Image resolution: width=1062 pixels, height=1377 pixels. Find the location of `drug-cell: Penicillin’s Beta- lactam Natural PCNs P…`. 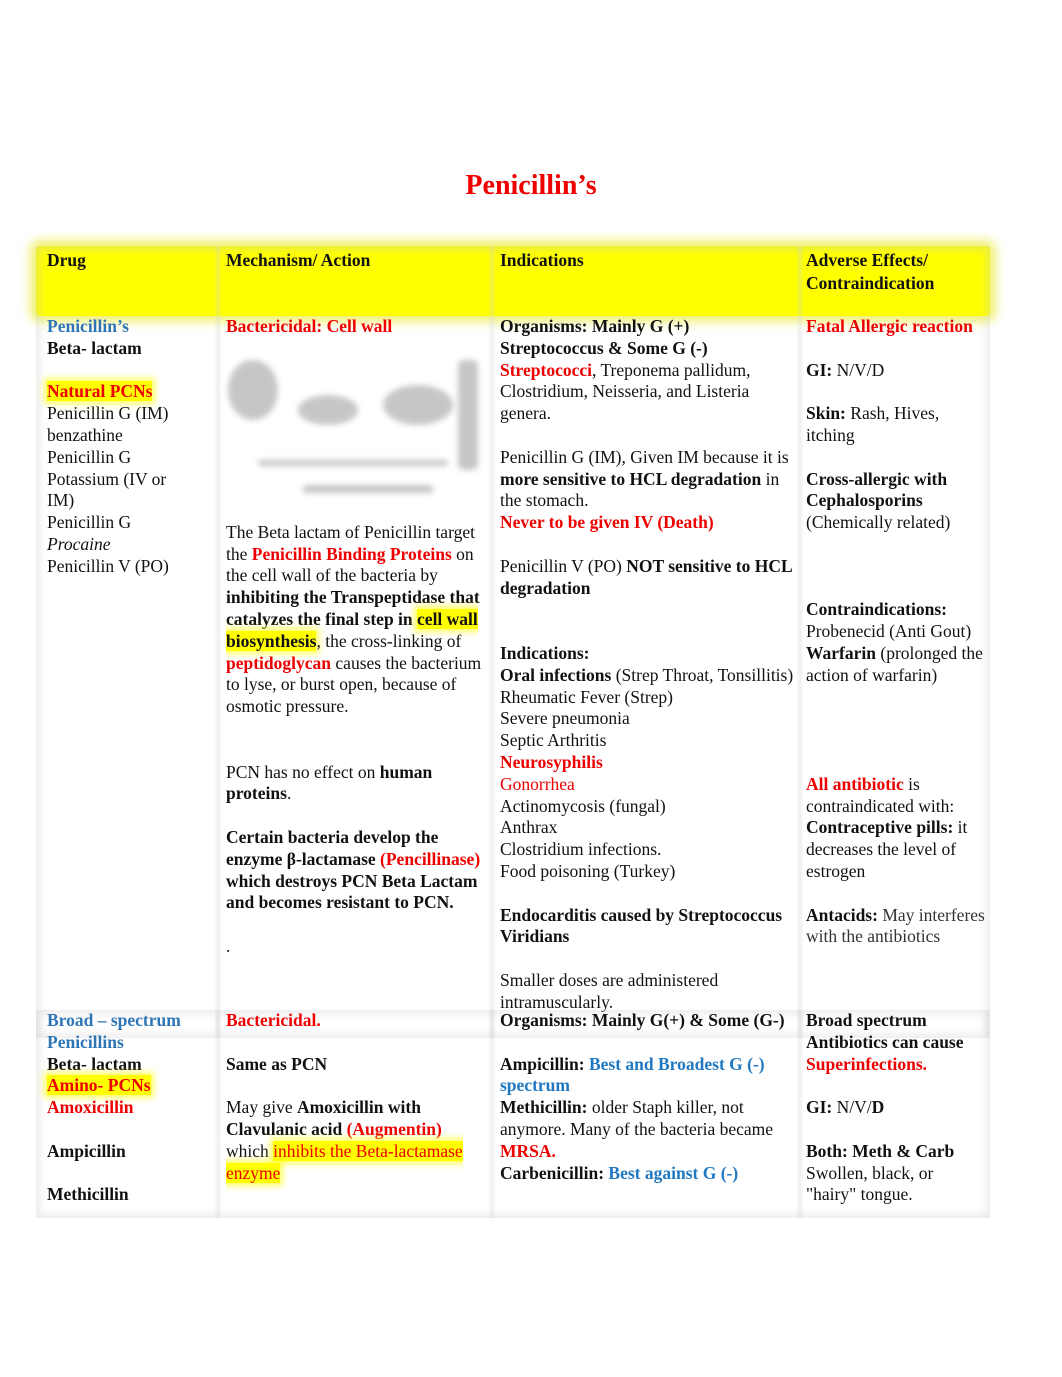

drug-cell: Penicillin’s Beta- lactam Natural PCNs P… is located at coordinates (131, 447).